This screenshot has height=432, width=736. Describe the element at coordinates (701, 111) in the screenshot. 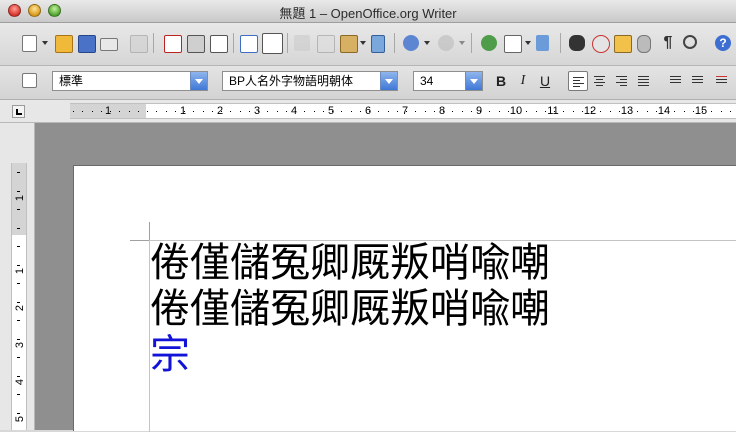

I see `ruler-number: 15` at that location.